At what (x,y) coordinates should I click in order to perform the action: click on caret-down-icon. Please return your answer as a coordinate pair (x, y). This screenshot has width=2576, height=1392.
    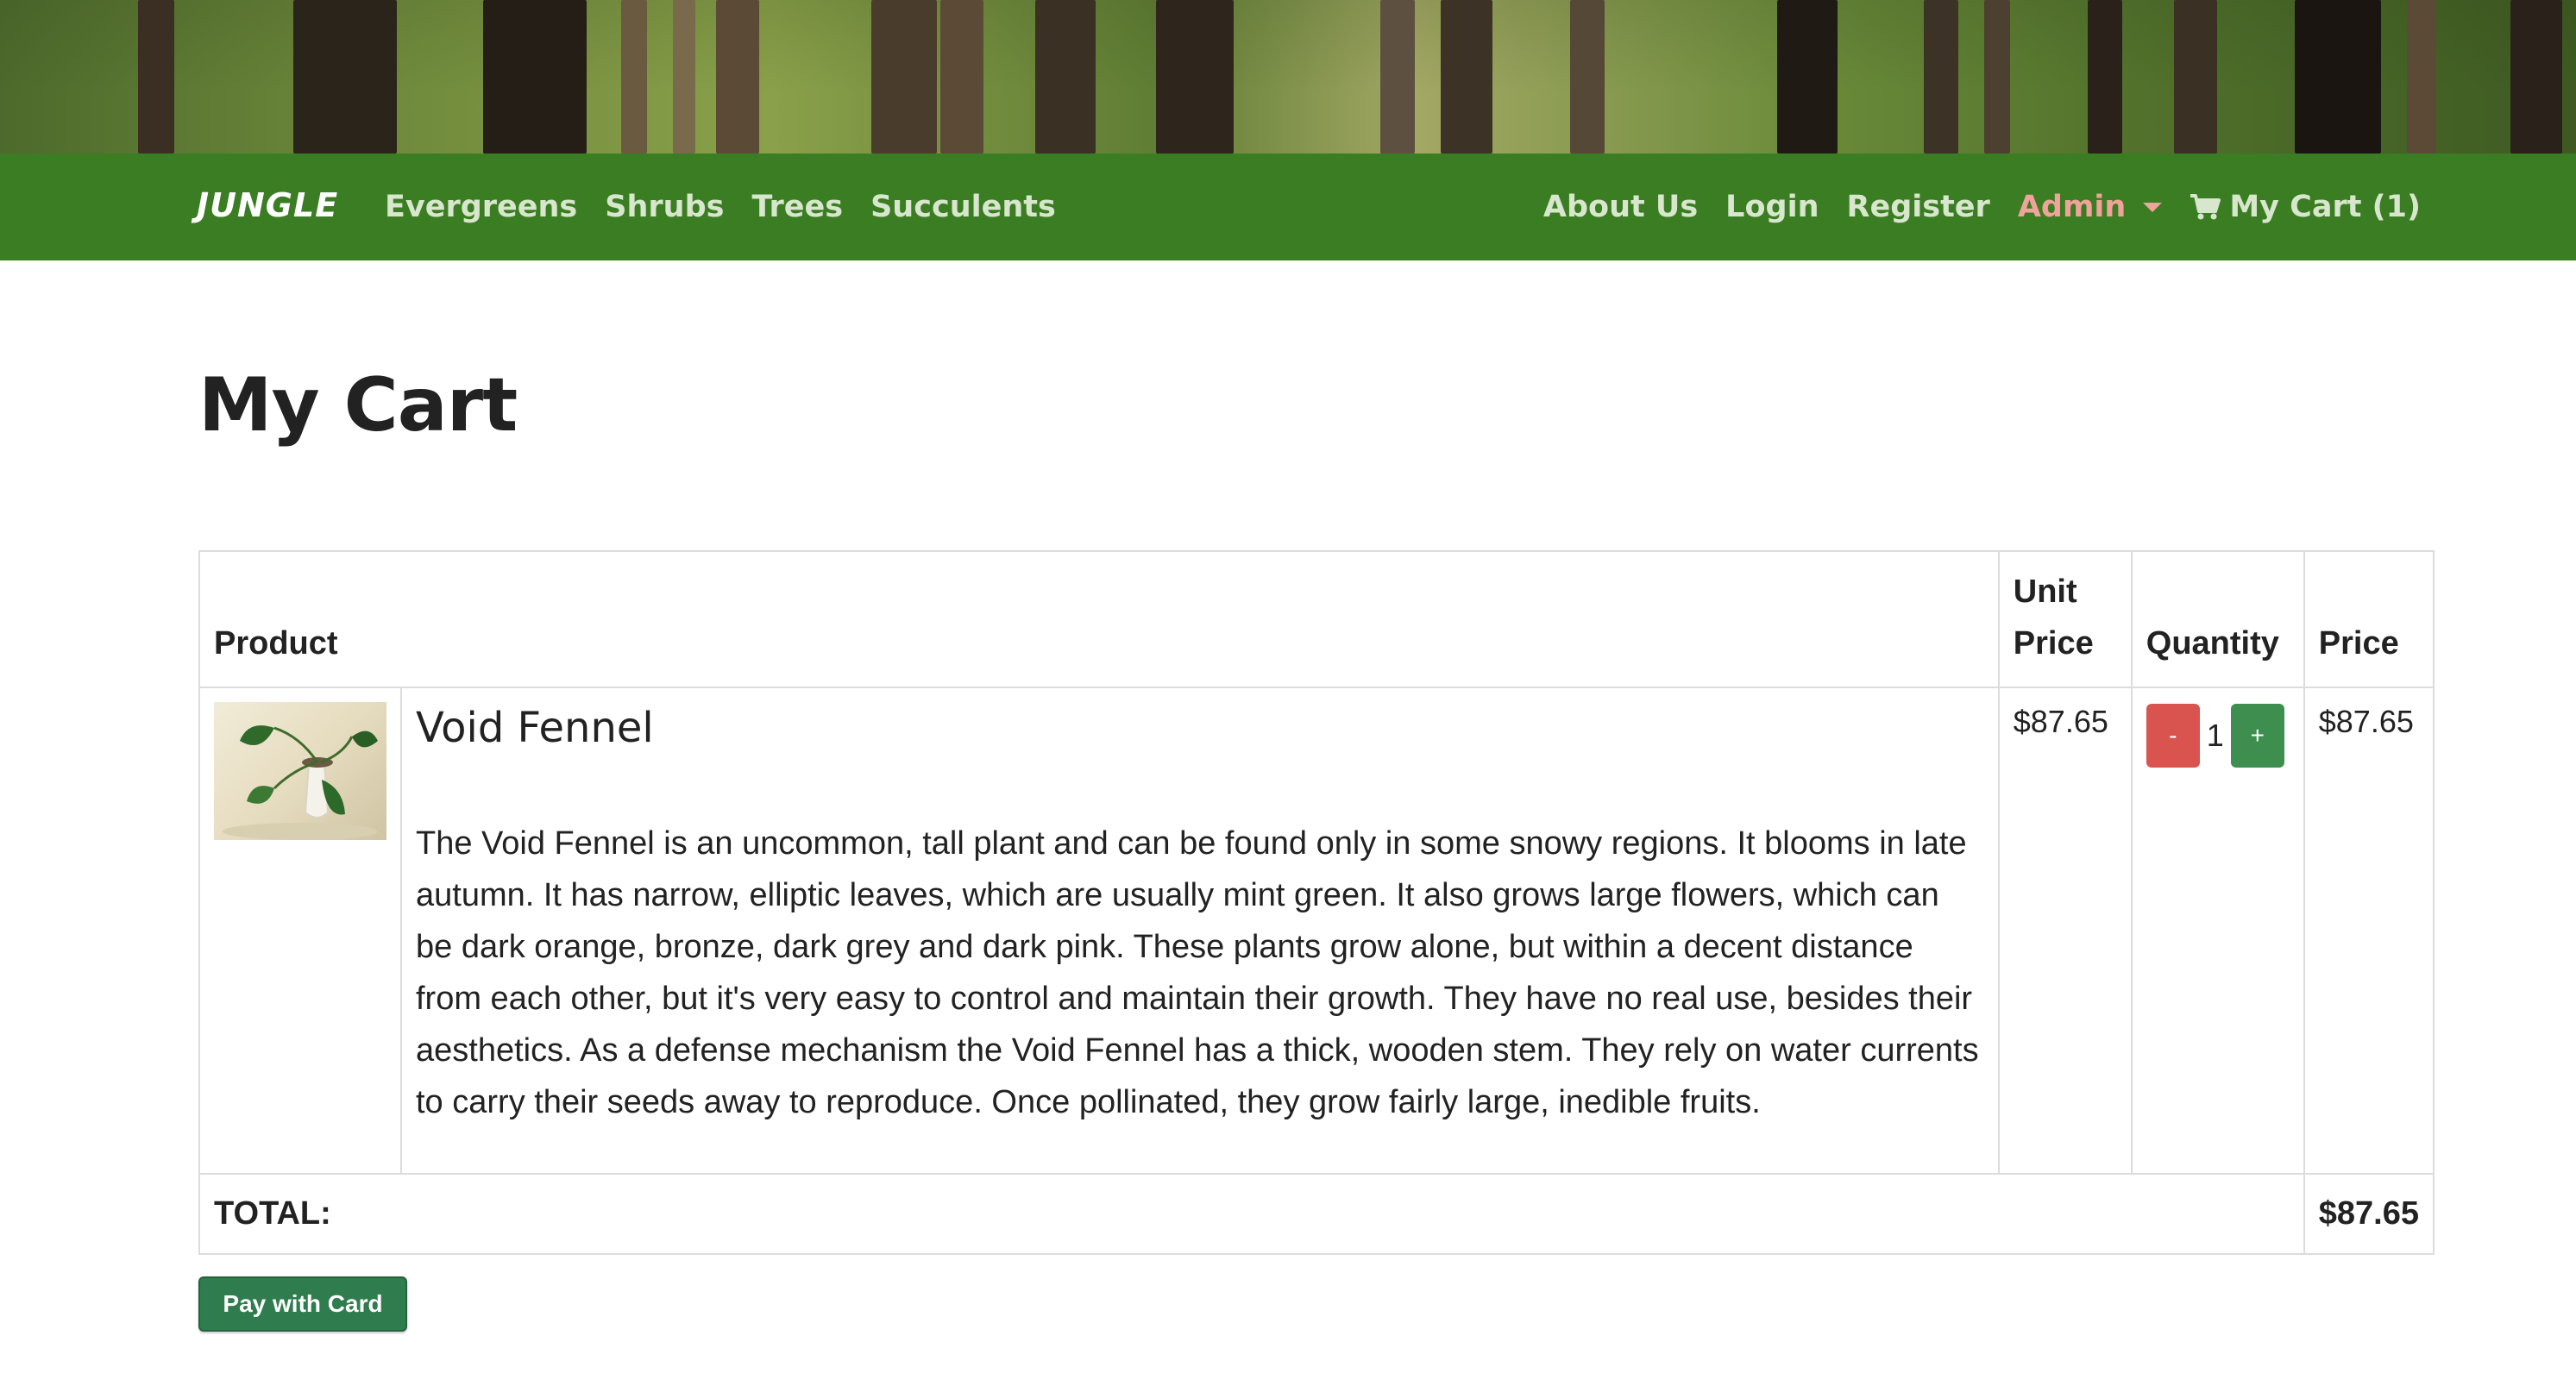
    Looking at the image, I should click on (2153, 207).